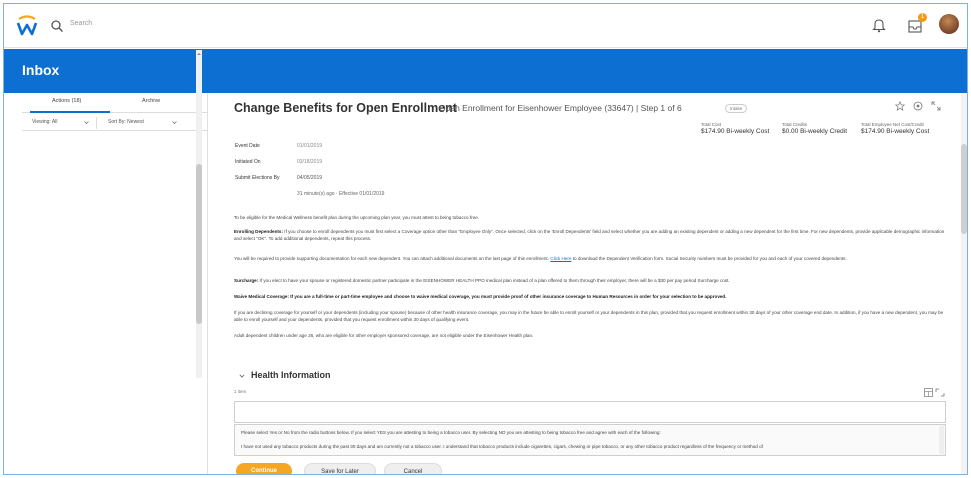 Image resolution: width=971 pixels, height=478 pixels. Describe the element at coordinates (310, 162) in the screenshot. I see `initiated-on-value: 03/18/2019` at that location.